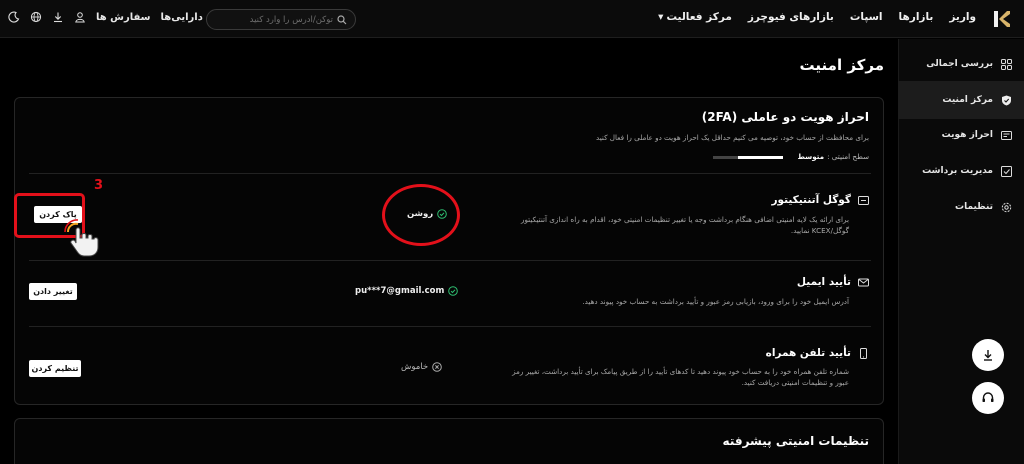 The height and width of the screenshot is (464, 1024). Describe the element at coordinates (415, 367) in the screenshot. I see `phone-status-text: خاموش` at that location.